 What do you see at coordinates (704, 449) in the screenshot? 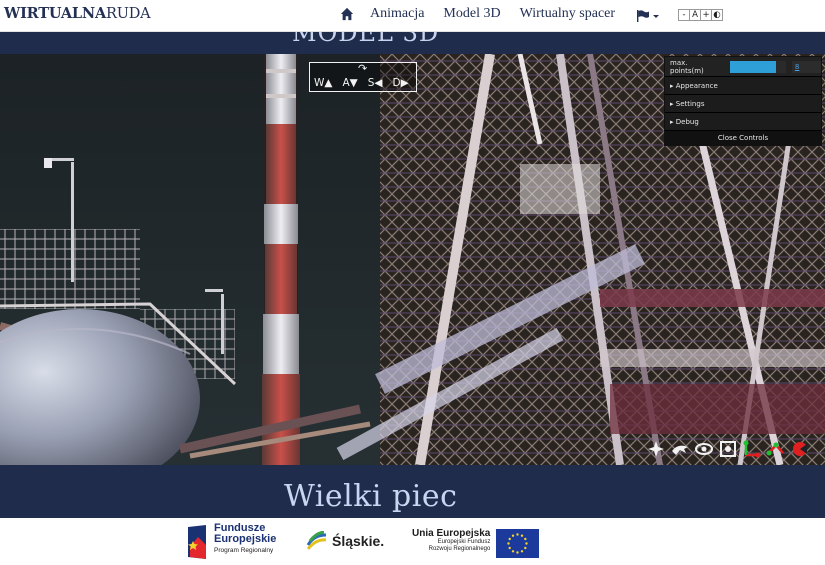
I see `eye-icon` at bounding box center [704, 449].